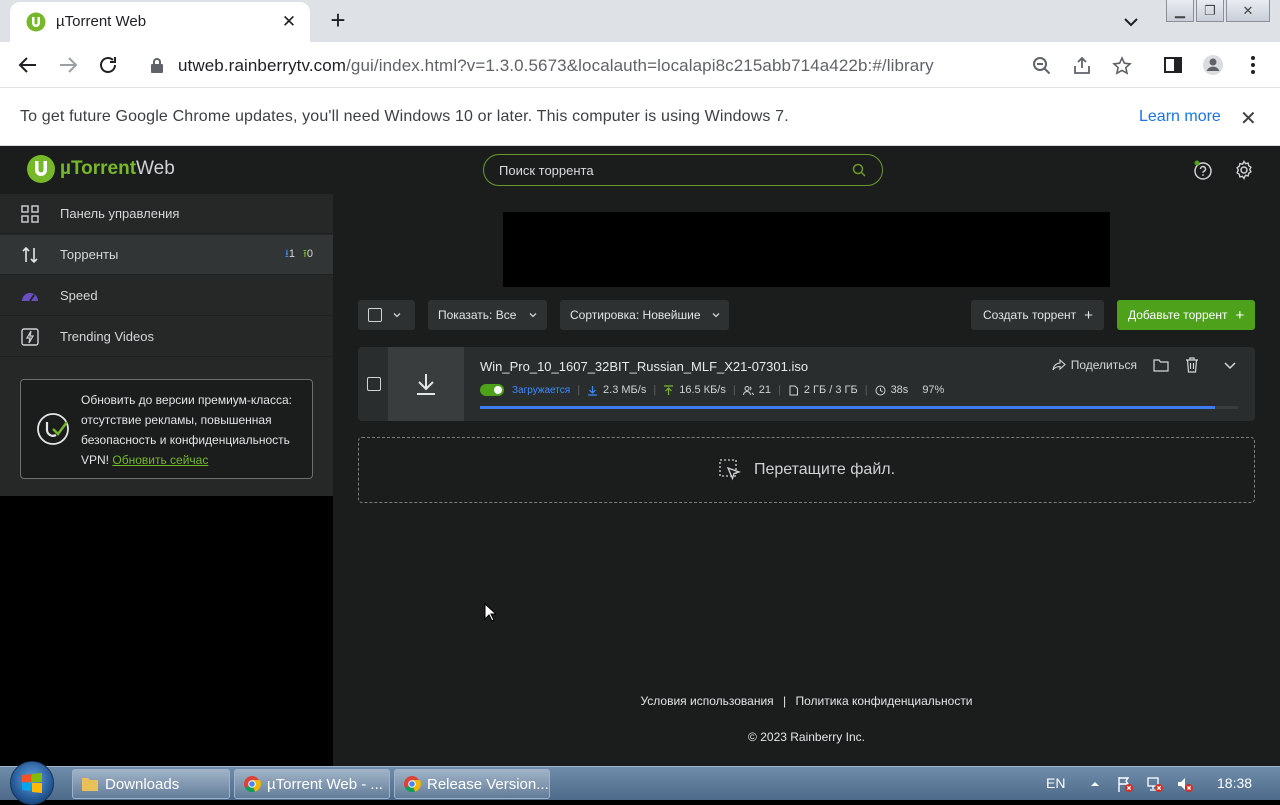 The height and width of the screenshot is (805, 1280). Describe the element at coordinates (1173, 65) in the screenshot. I see `side-panel-icon` at that location.